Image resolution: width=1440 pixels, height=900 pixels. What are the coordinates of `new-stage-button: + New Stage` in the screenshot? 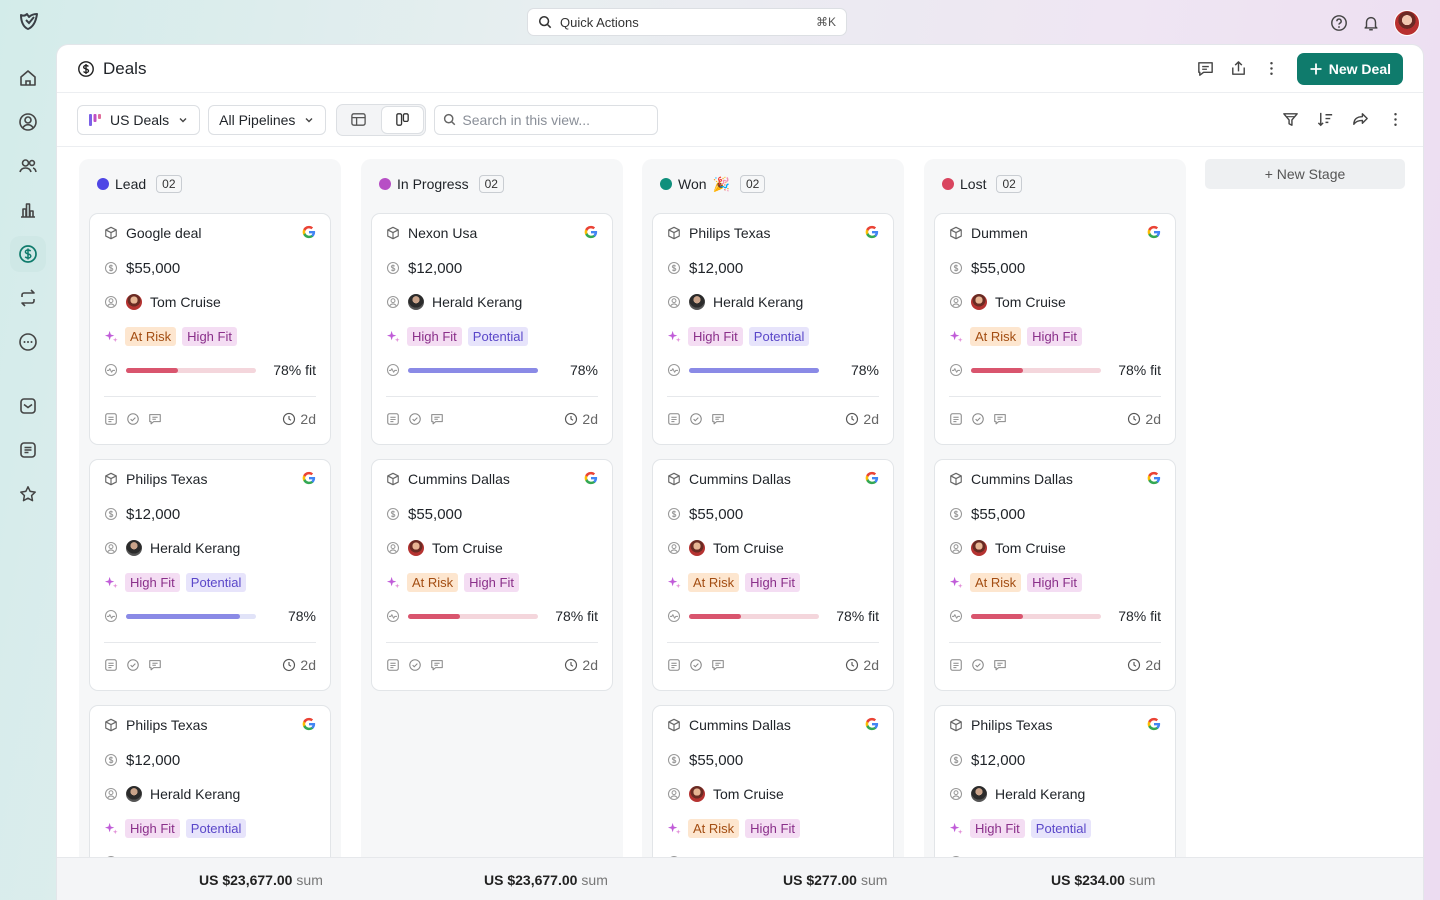 It's located at (1305, 174).